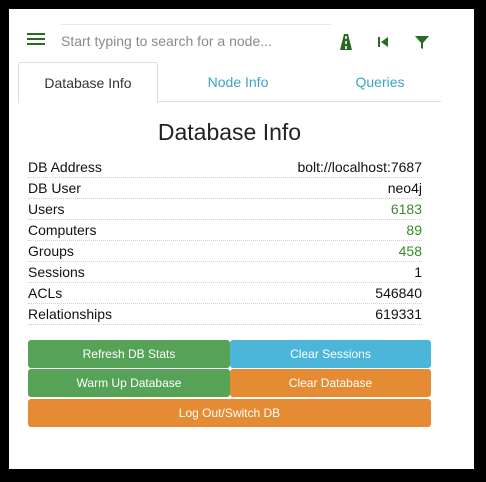  I want to click on tab-queries: Queries, so click(380, 82).